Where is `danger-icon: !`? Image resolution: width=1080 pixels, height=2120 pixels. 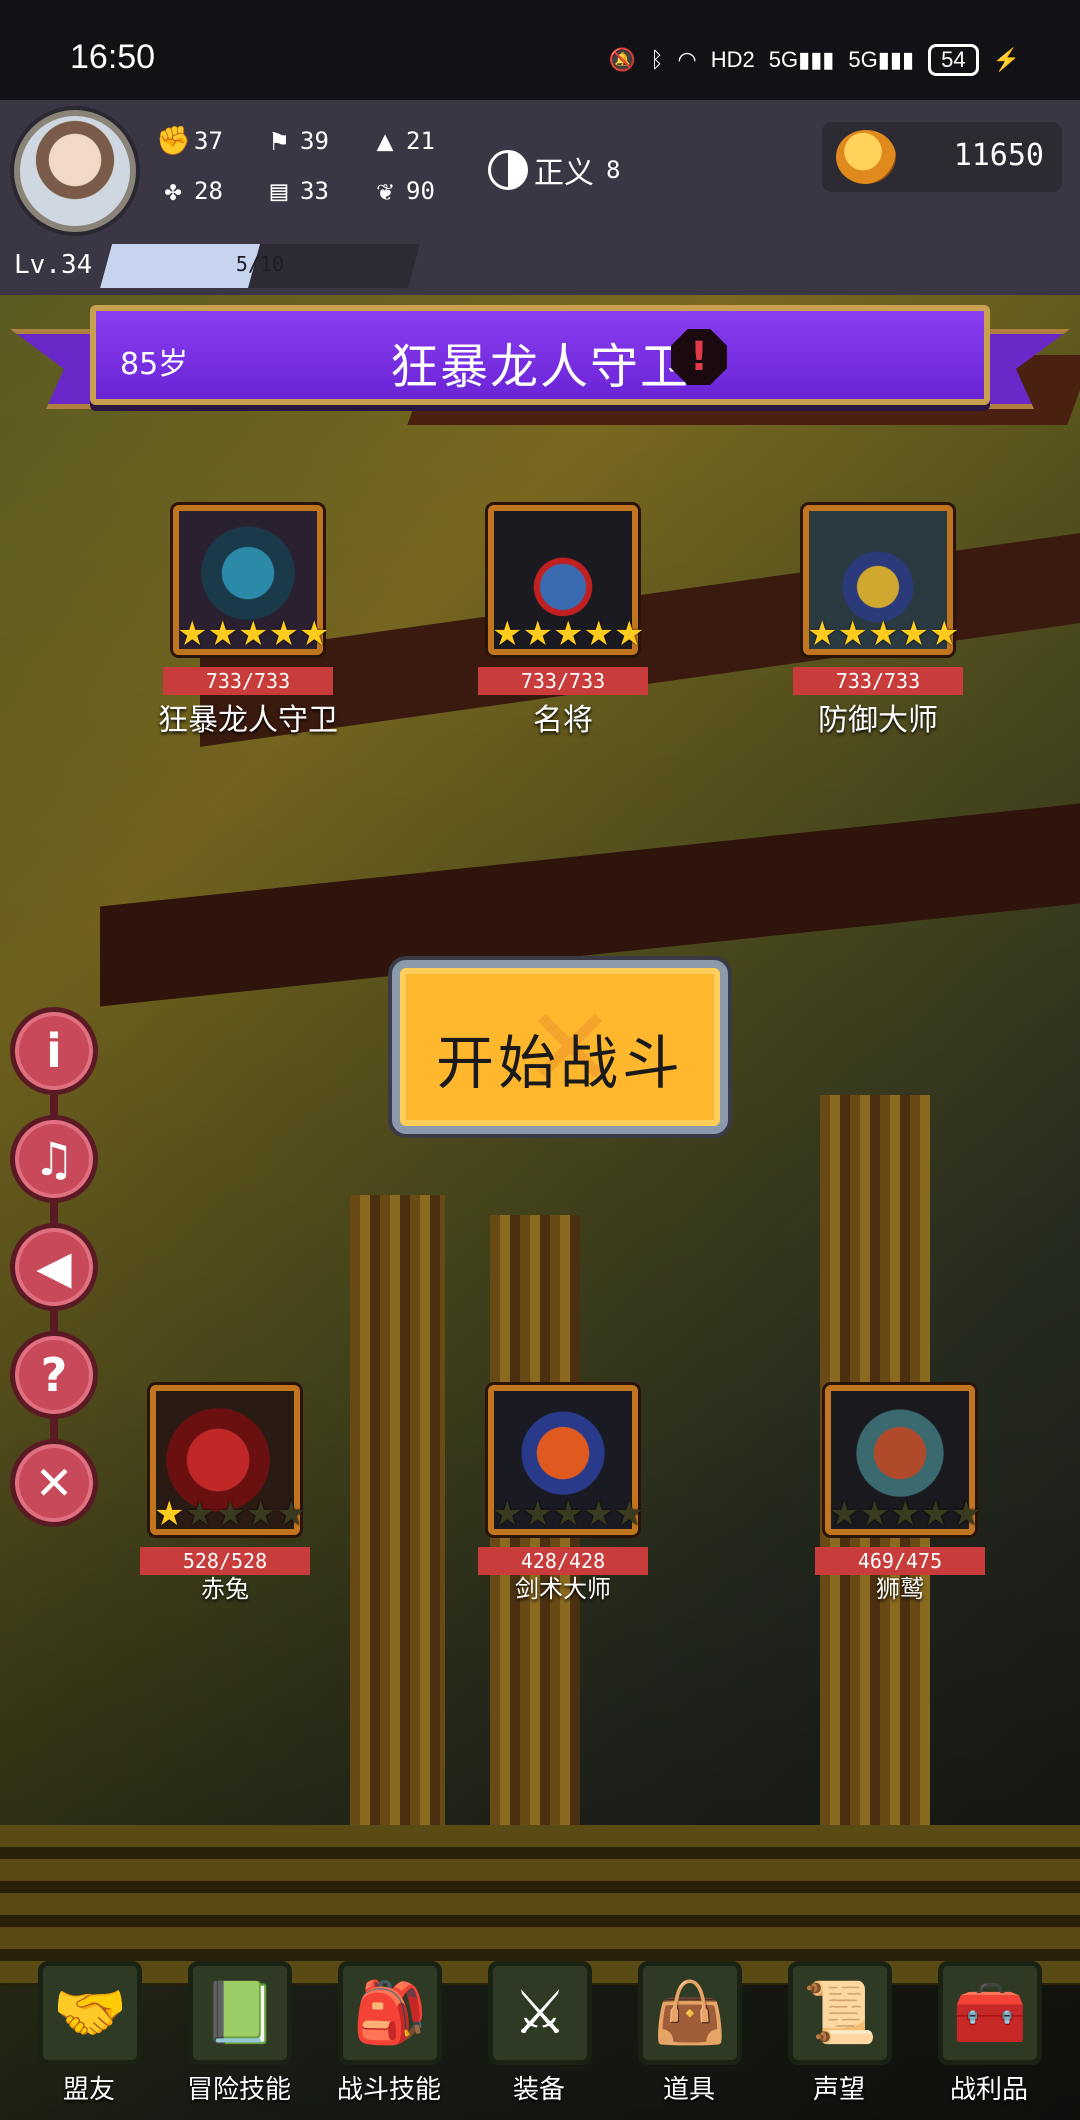 danger-icon: ! is located at coordinates (699, 357).